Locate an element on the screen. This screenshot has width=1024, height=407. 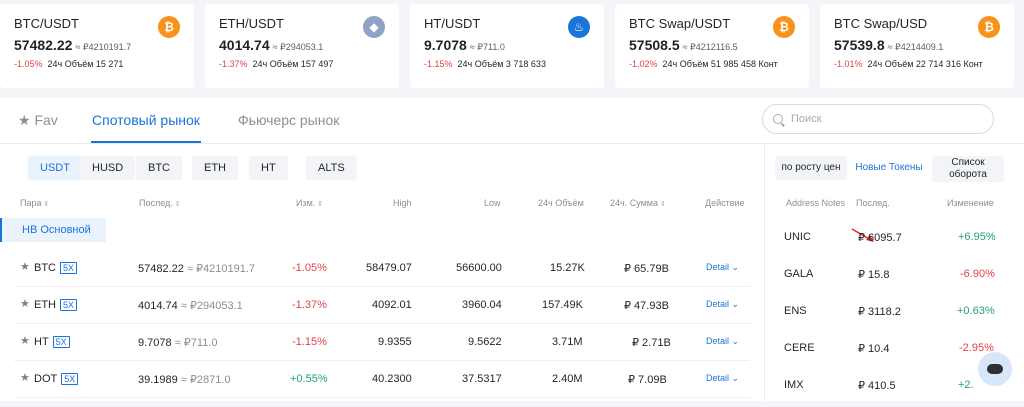
row-sum: ₽ 2.71B is located at coordinates (651, 343).